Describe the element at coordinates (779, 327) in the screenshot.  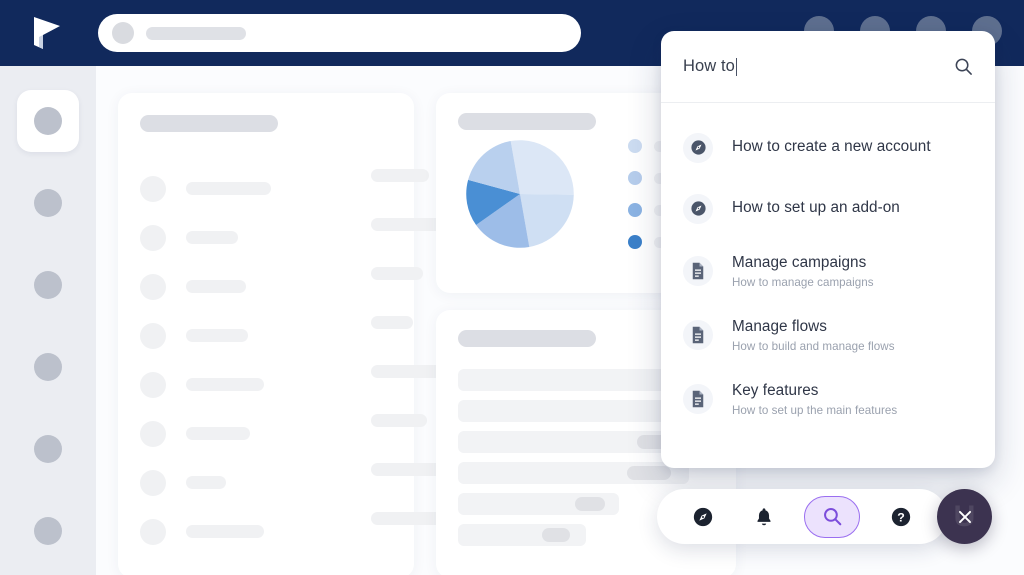
I see `search-result-title: Manage flows` at that location.